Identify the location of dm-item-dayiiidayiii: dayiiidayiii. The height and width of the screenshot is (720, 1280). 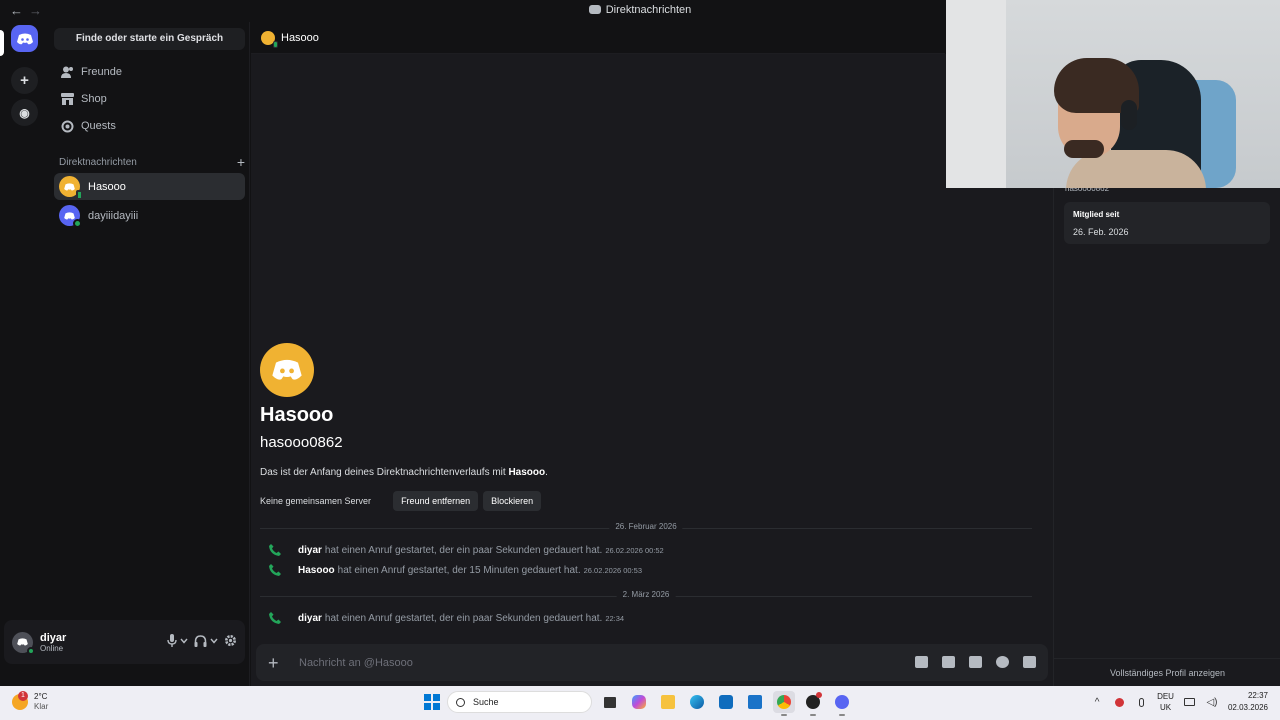
(149, 215).